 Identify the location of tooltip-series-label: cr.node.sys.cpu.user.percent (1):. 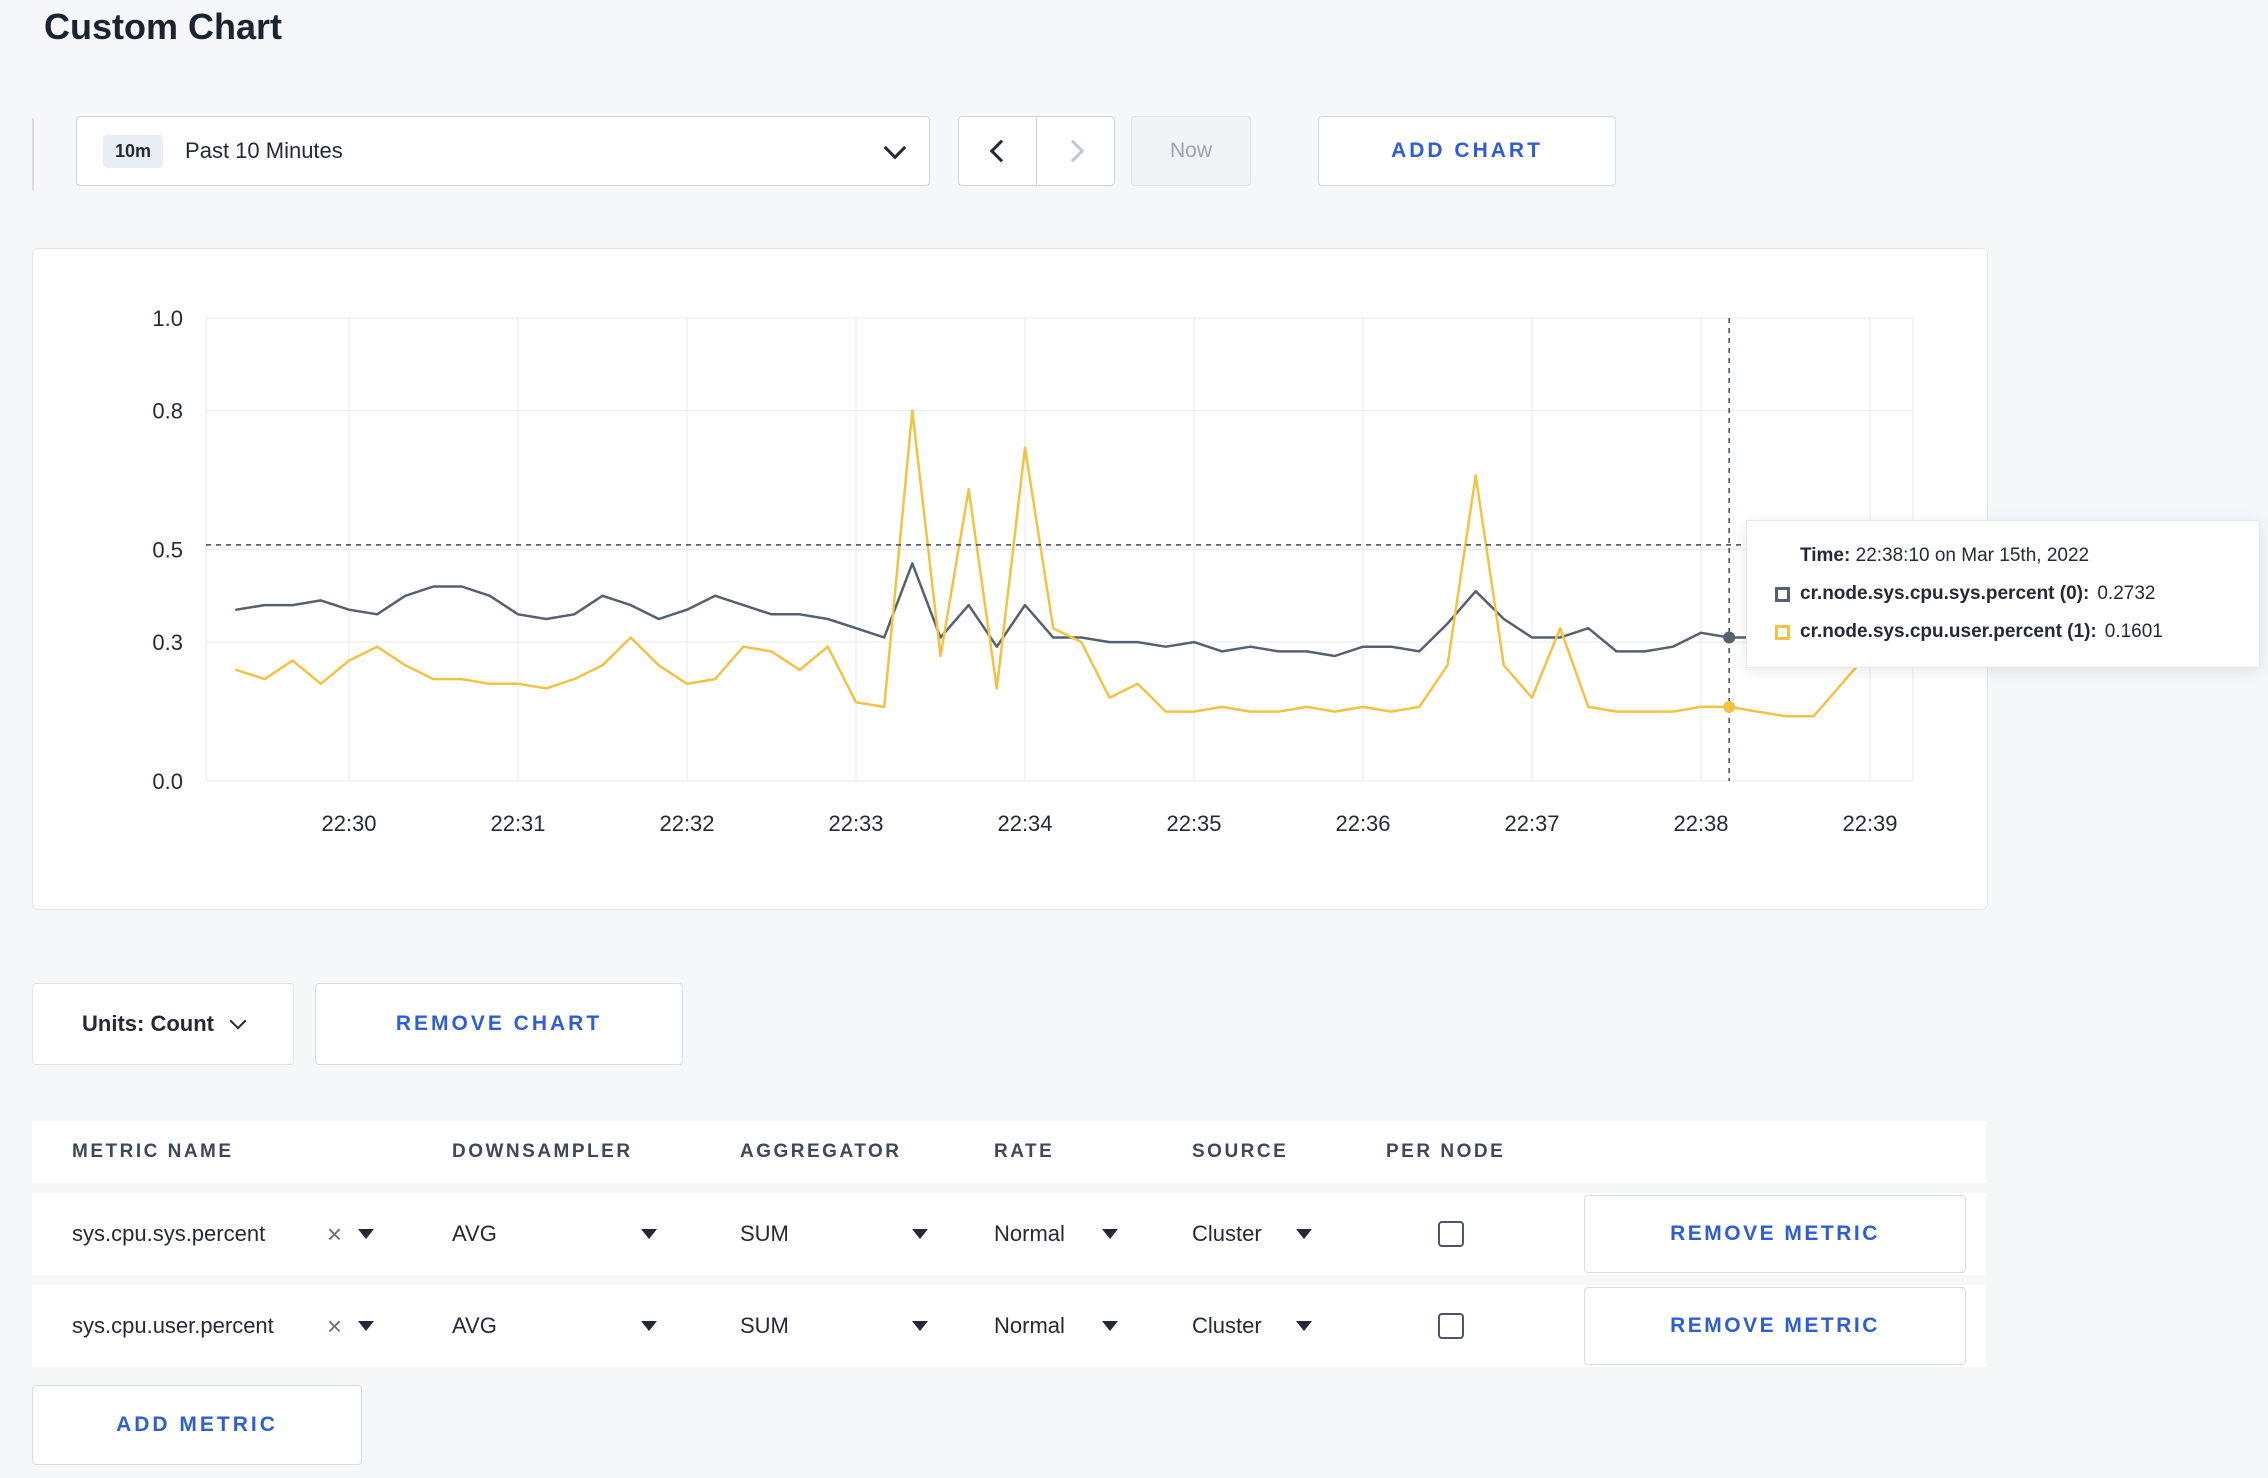
(1948, 631).